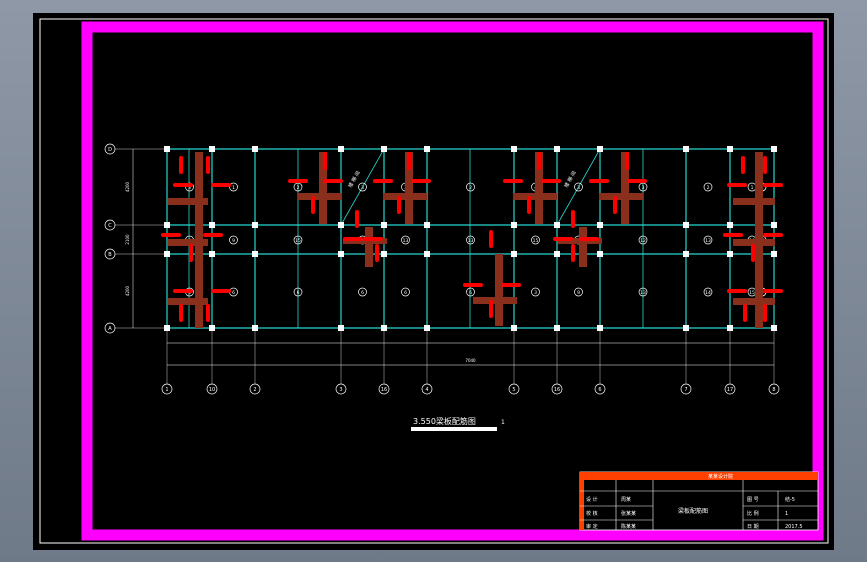  What do you see at coordinates (786, 514) in the screenshot?
I see `tb-right-value-2: 1` at bounding box center [786, 514].